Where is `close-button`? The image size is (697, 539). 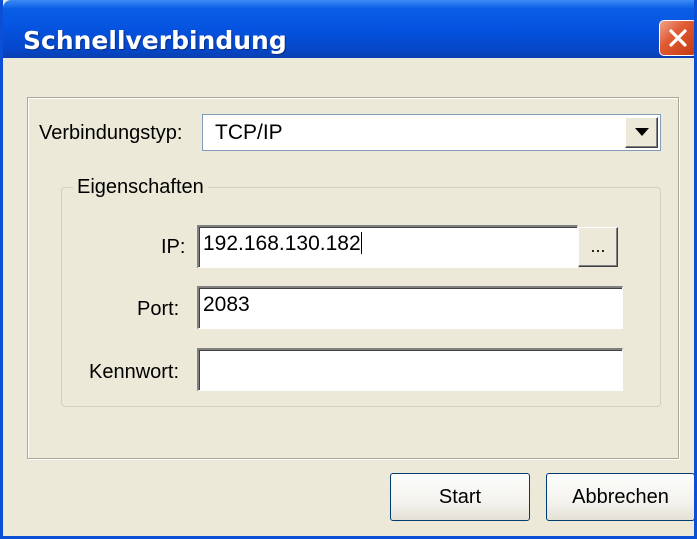 close-button is located at coordinates (676, 38).